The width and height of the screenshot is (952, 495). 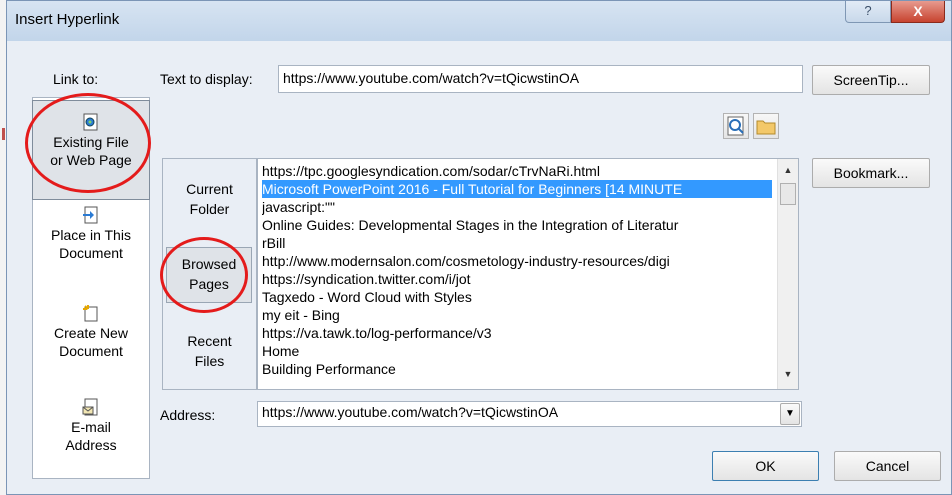 What do you see at coordinates (765, 466) in the screenshot?
I see `ok-button: OK` at bounding box center [765, 466].